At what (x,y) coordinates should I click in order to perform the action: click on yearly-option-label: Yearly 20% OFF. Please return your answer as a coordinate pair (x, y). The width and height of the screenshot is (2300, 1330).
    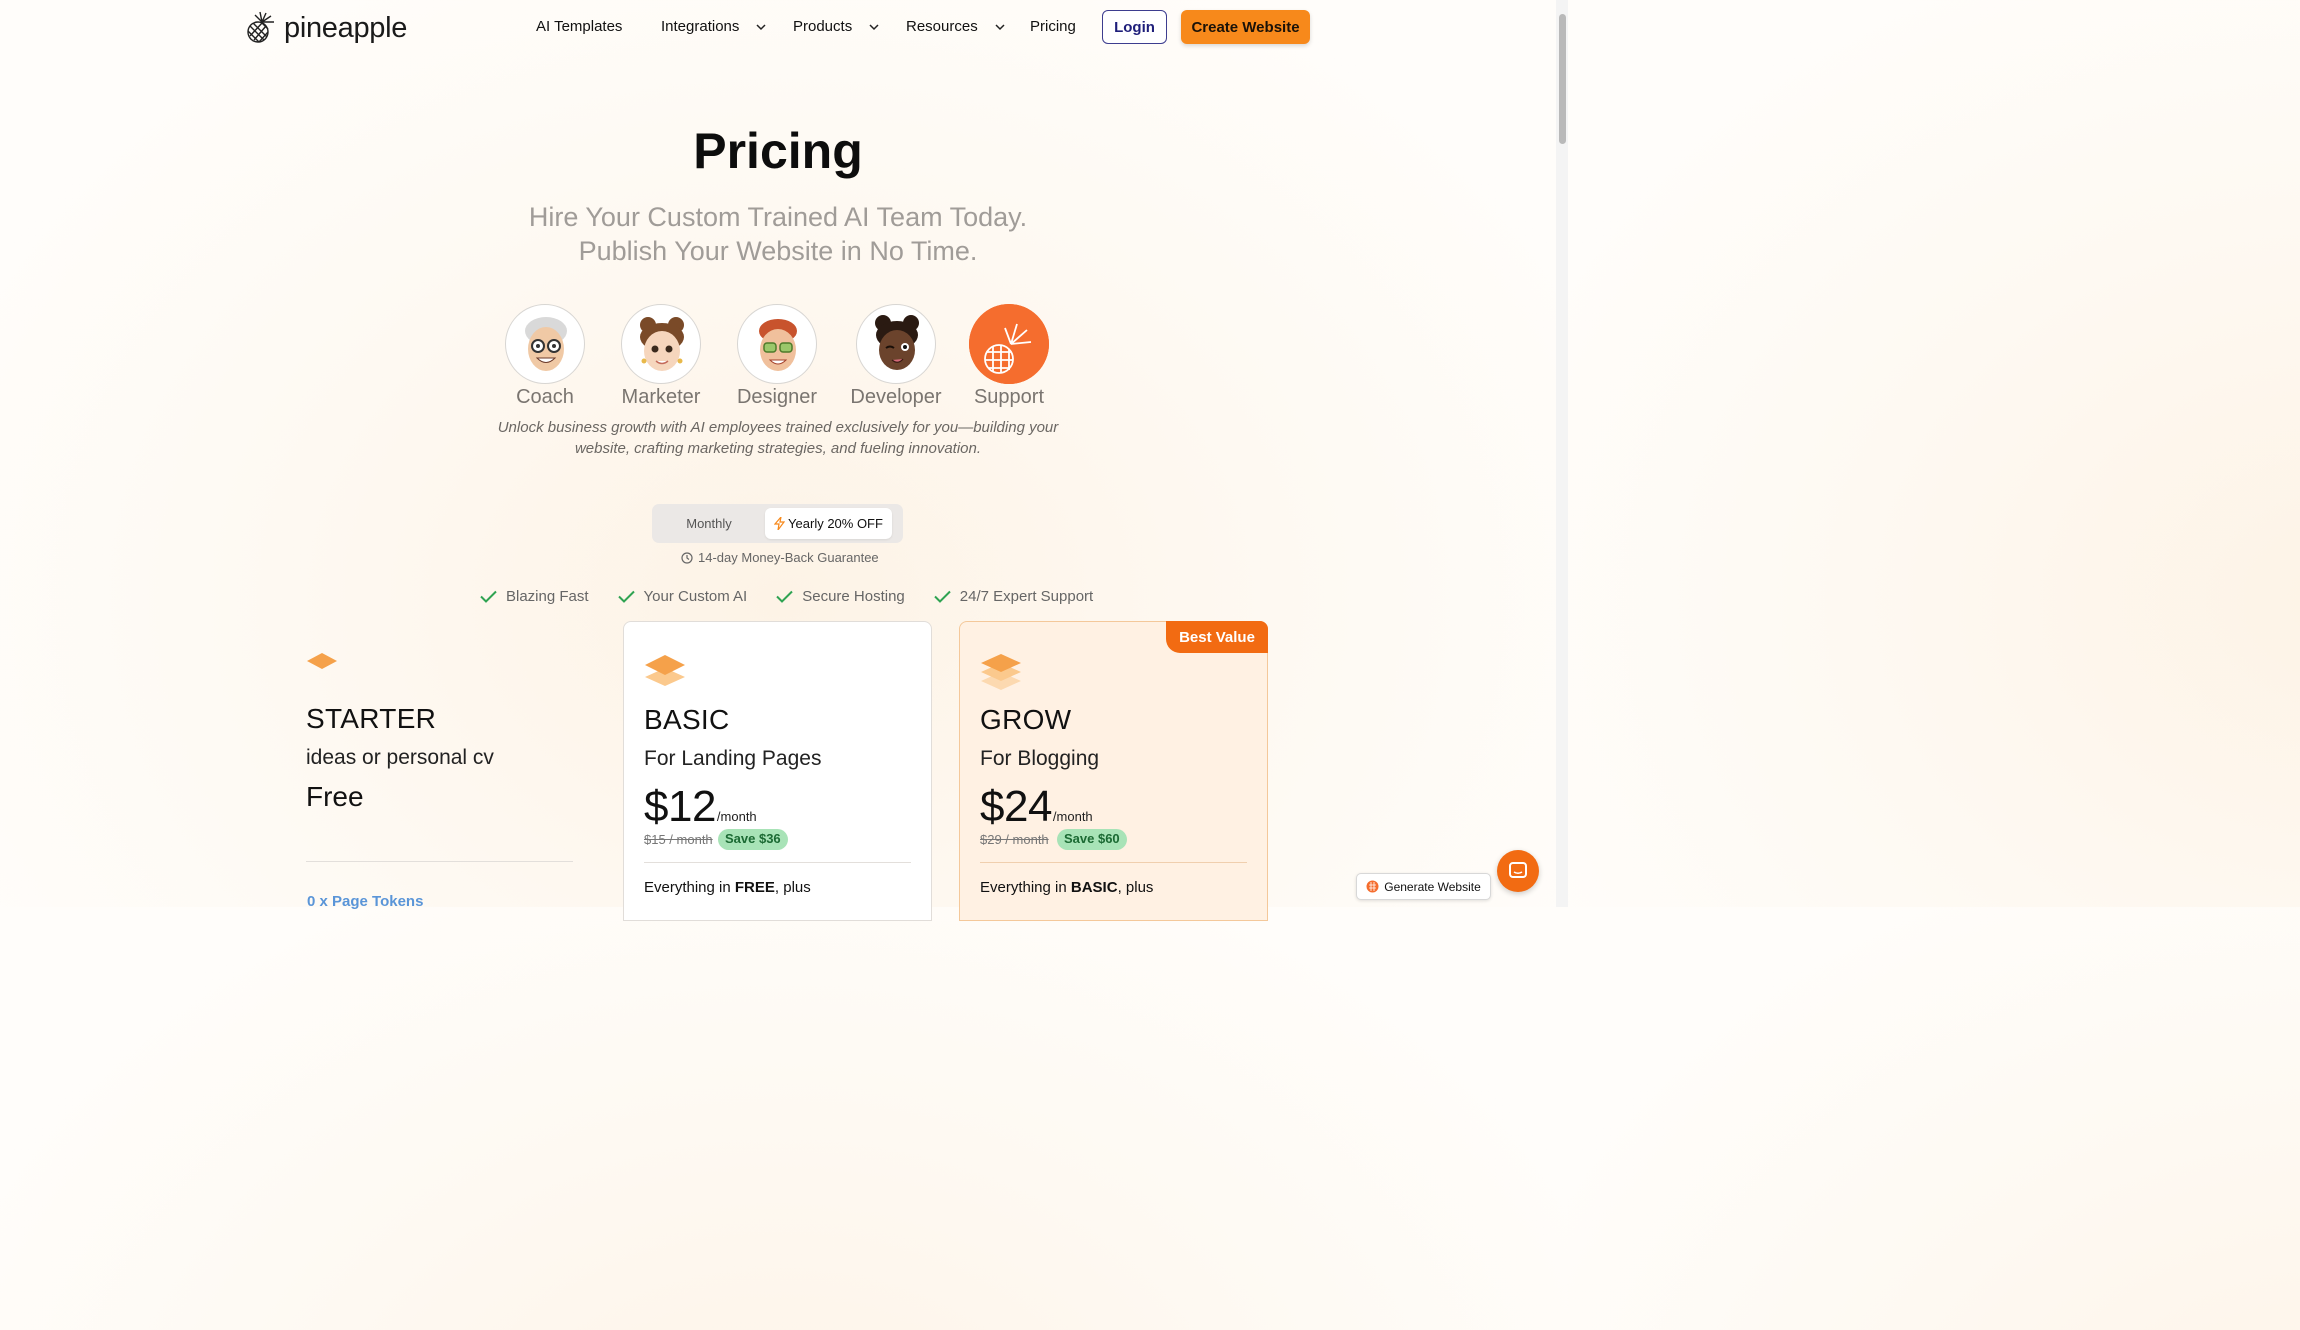
    Looking at the image, I should click on (835, 523).